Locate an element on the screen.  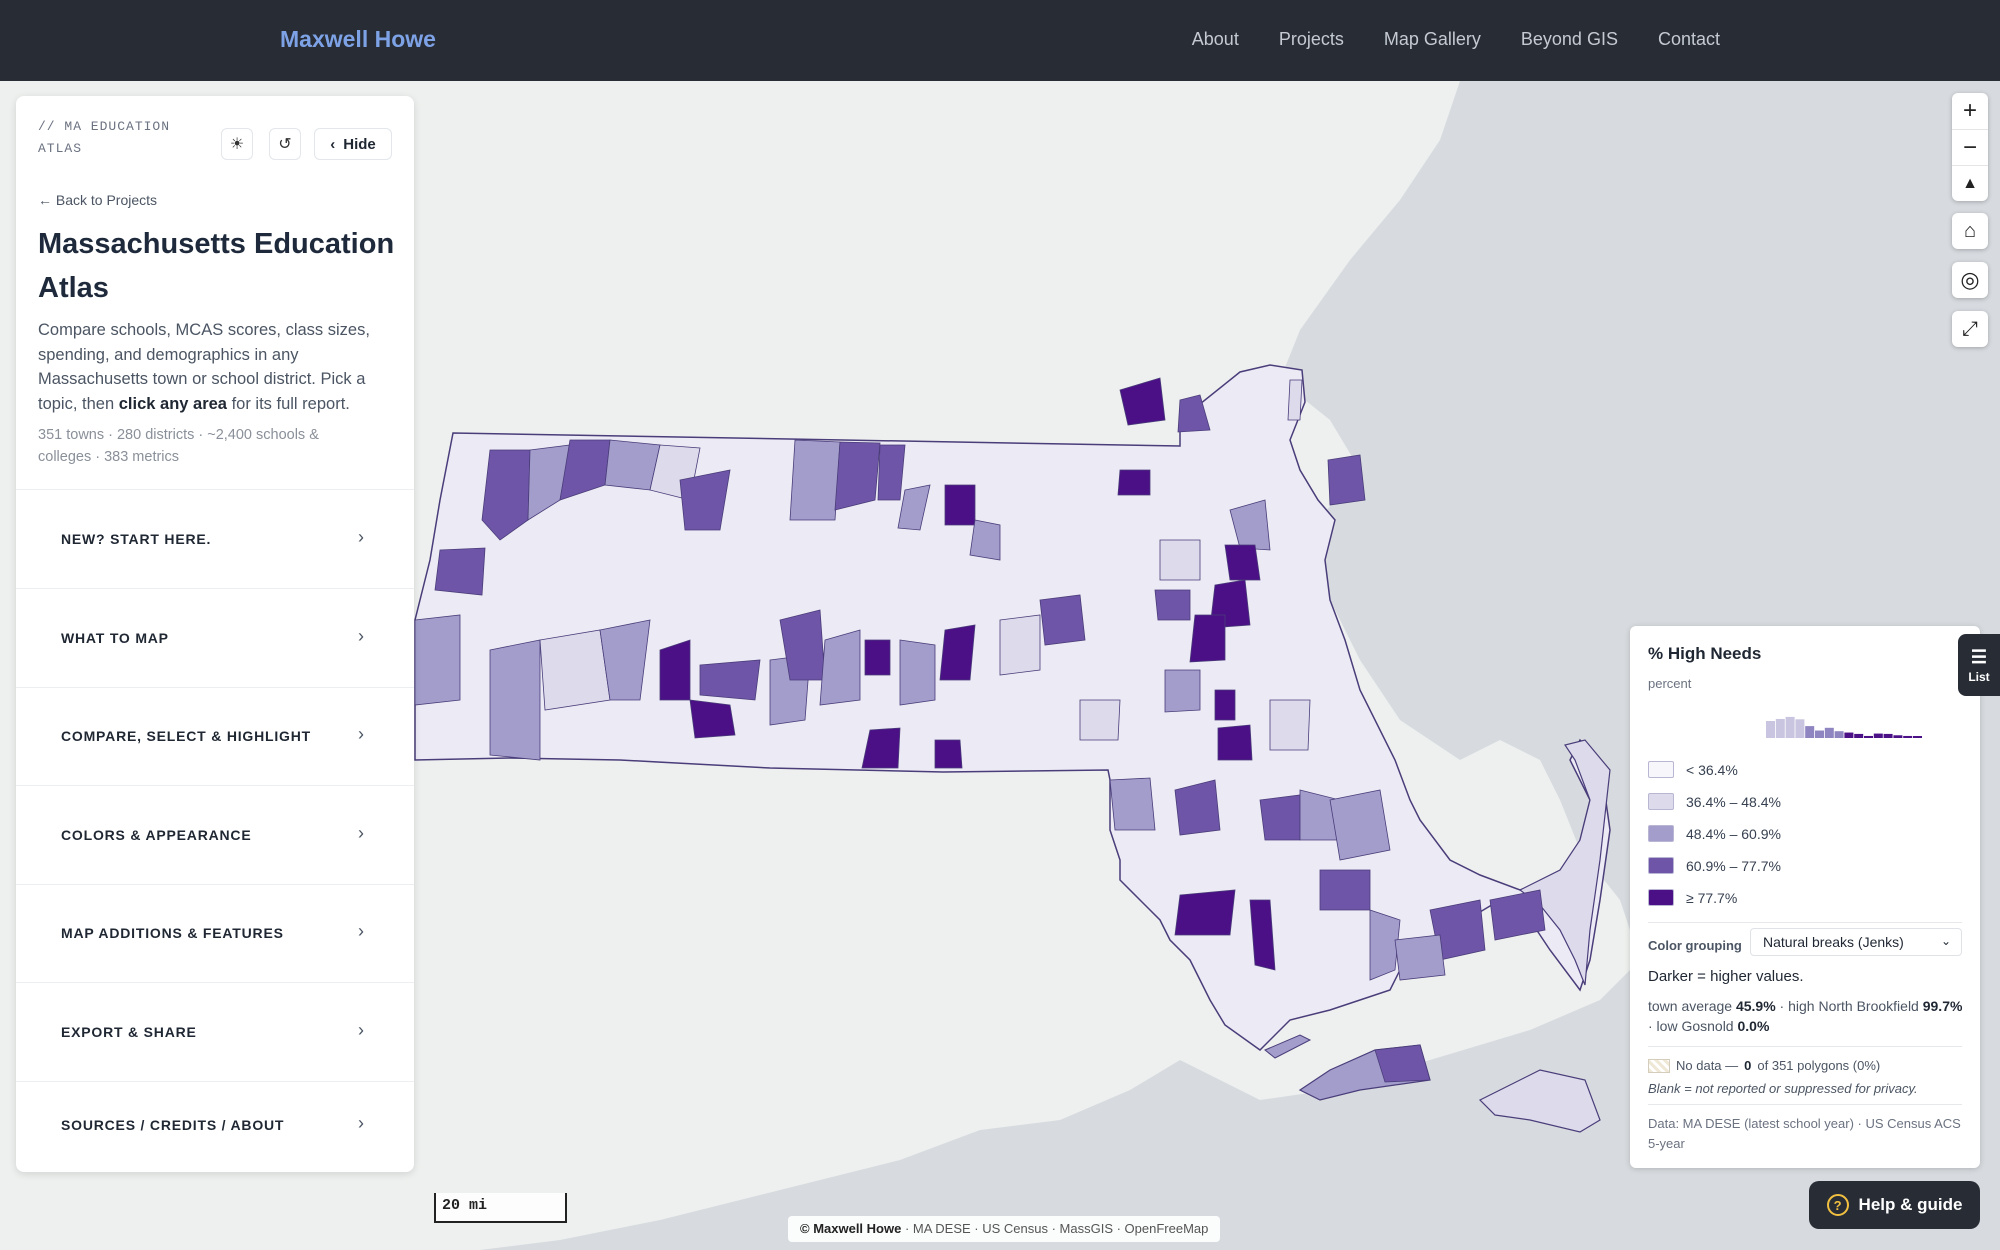
section-map-additions-features: MAP ADDITIONS & FEATURES › is located at coordinates (215, 933).